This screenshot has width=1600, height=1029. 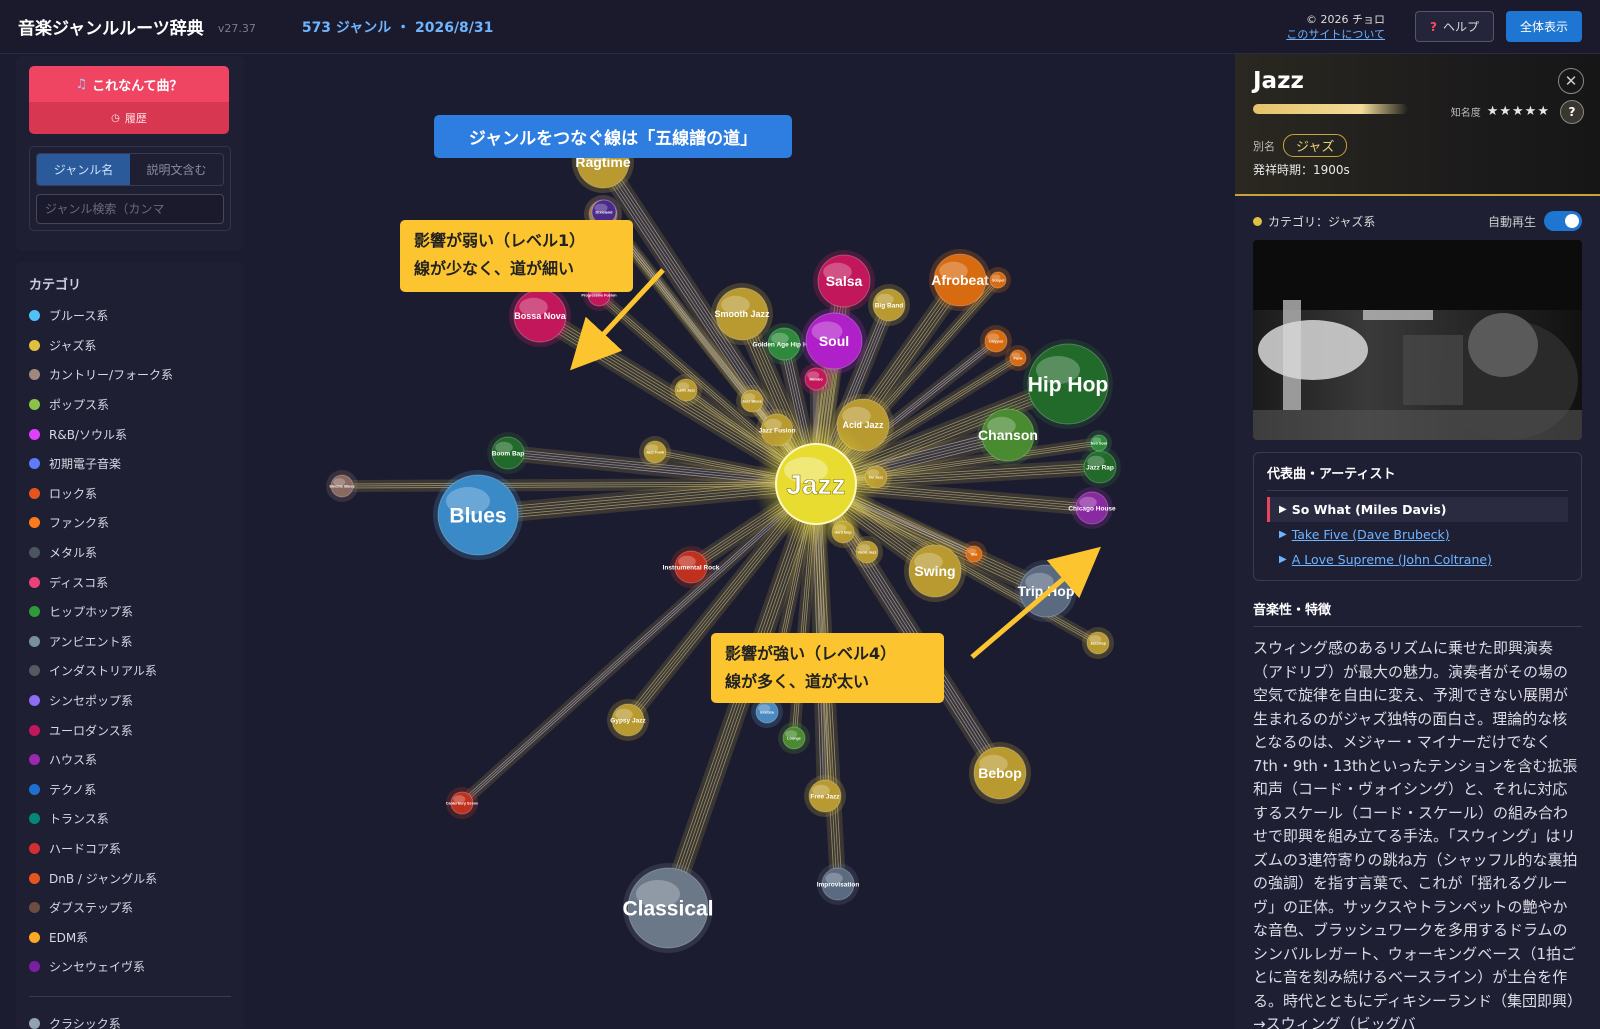 What do you see at coordinates (838, 884) in the screenshot?
I see `genre-node: Improvisation` at bounding box center [838, 884].